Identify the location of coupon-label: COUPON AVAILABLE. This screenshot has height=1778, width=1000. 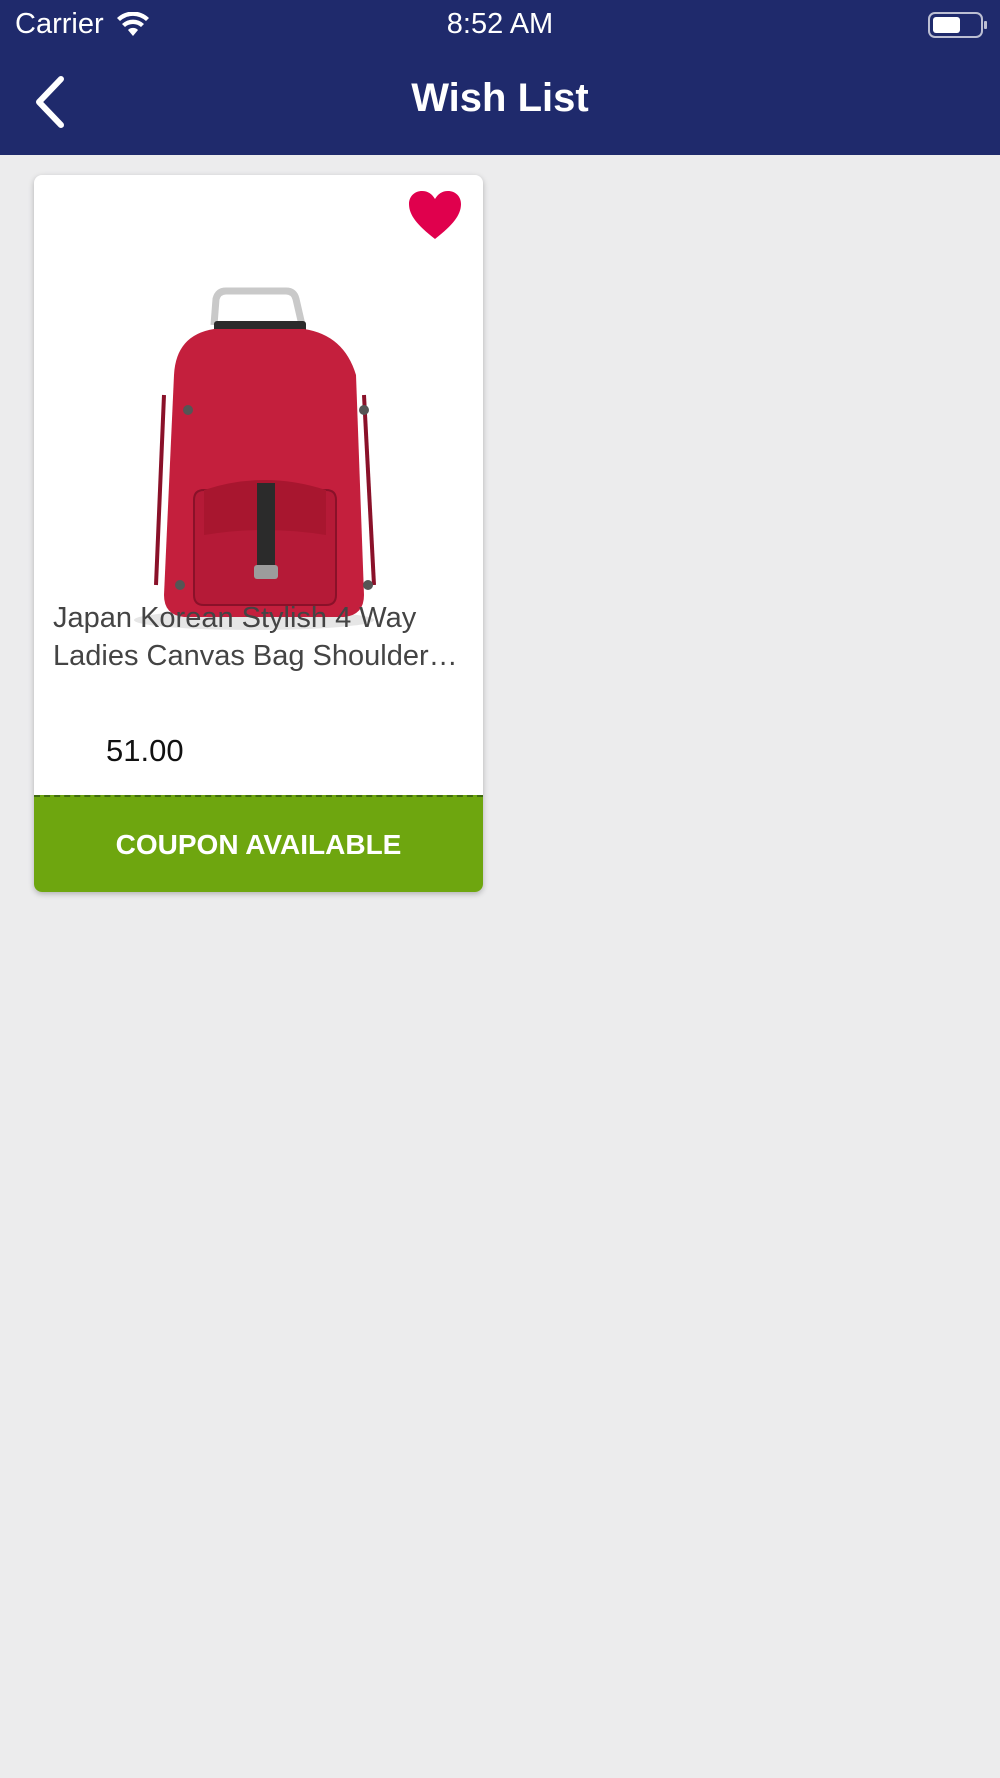
(258, 844).